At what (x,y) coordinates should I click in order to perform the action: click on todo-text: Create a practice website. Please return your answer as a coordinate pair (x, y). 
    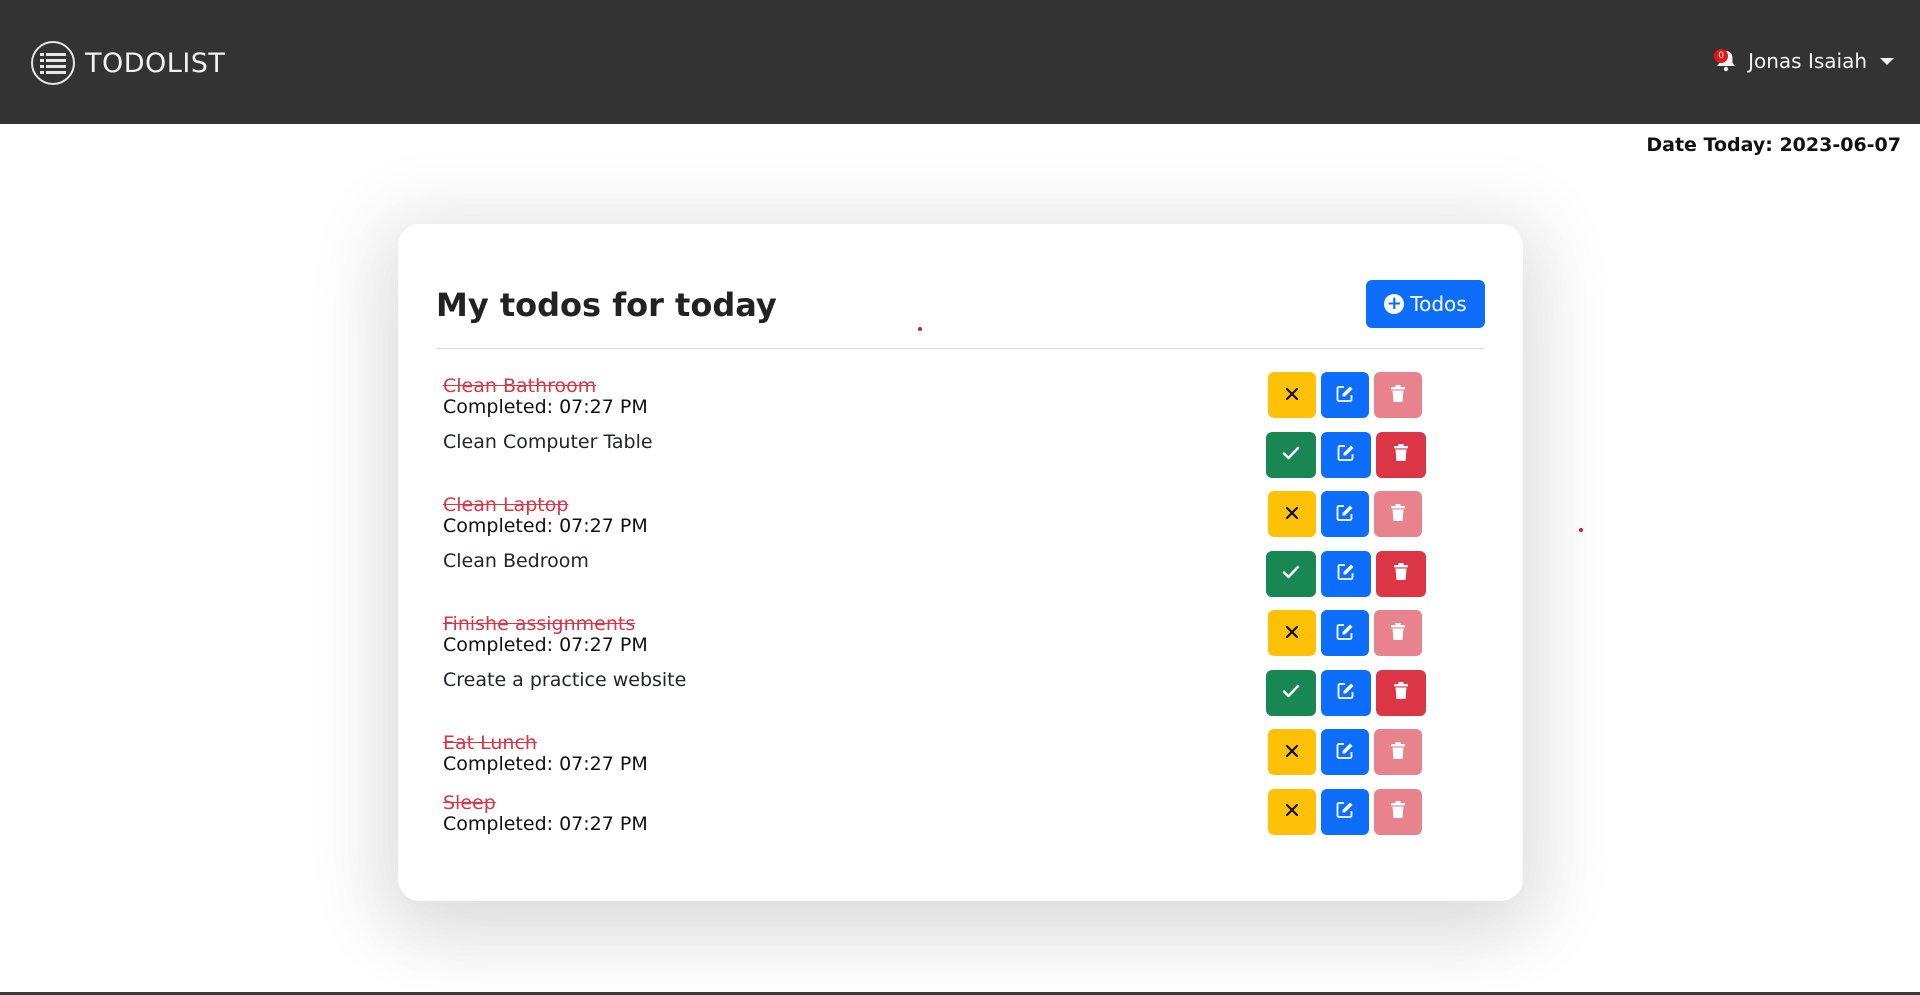
    Looking at the image, I should click on (565, 679).